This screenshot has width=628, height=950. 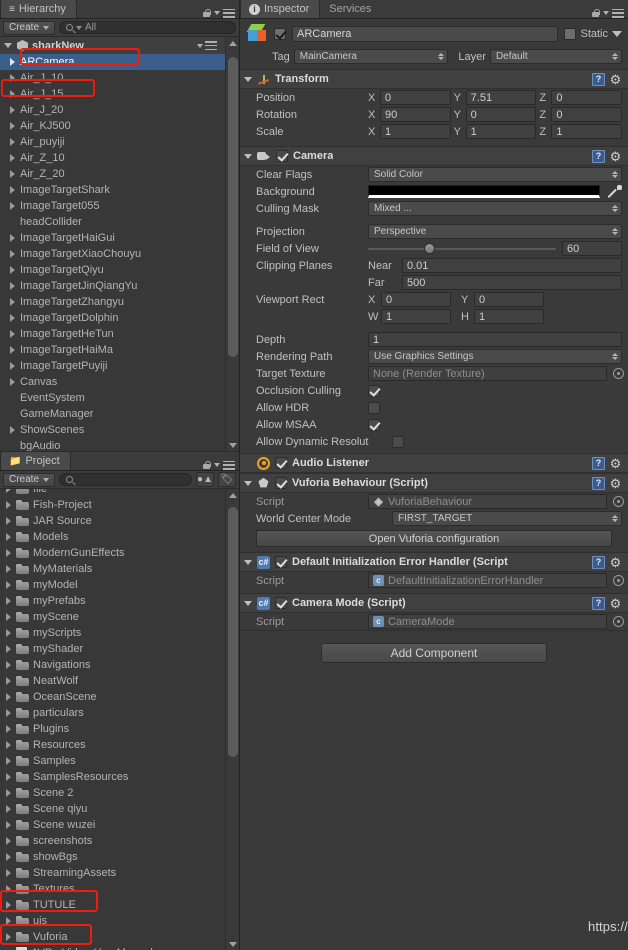 I want to click on search-by-label-button: 🏷, so click(x=227, y=479).